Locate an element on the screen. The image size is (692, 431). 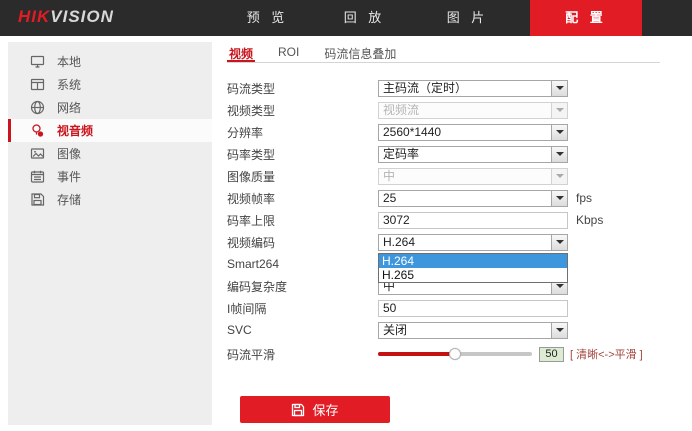
sidebar-item-label: 本地 is located at coordinates (69, 62).